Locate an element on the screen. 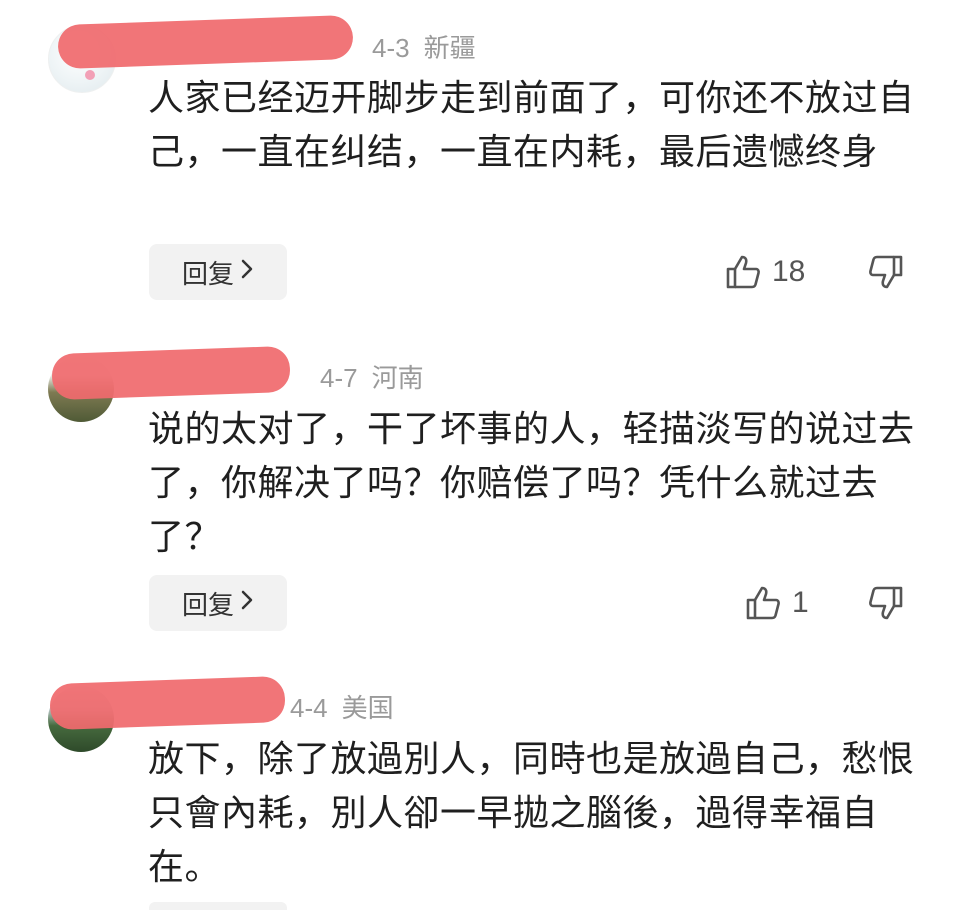 The image size is (957, 910). comment-date: 4-7 is located at coordinates (339, 378).